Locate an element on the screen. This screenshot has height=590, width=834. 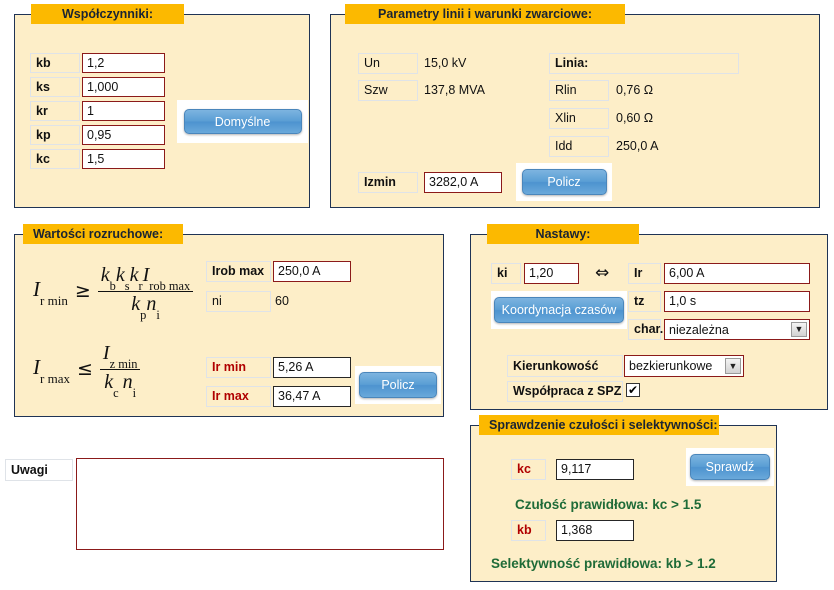
formula-ir-min-fraction: kbkskrIrob max kpni is located at coordinates (145, 292).